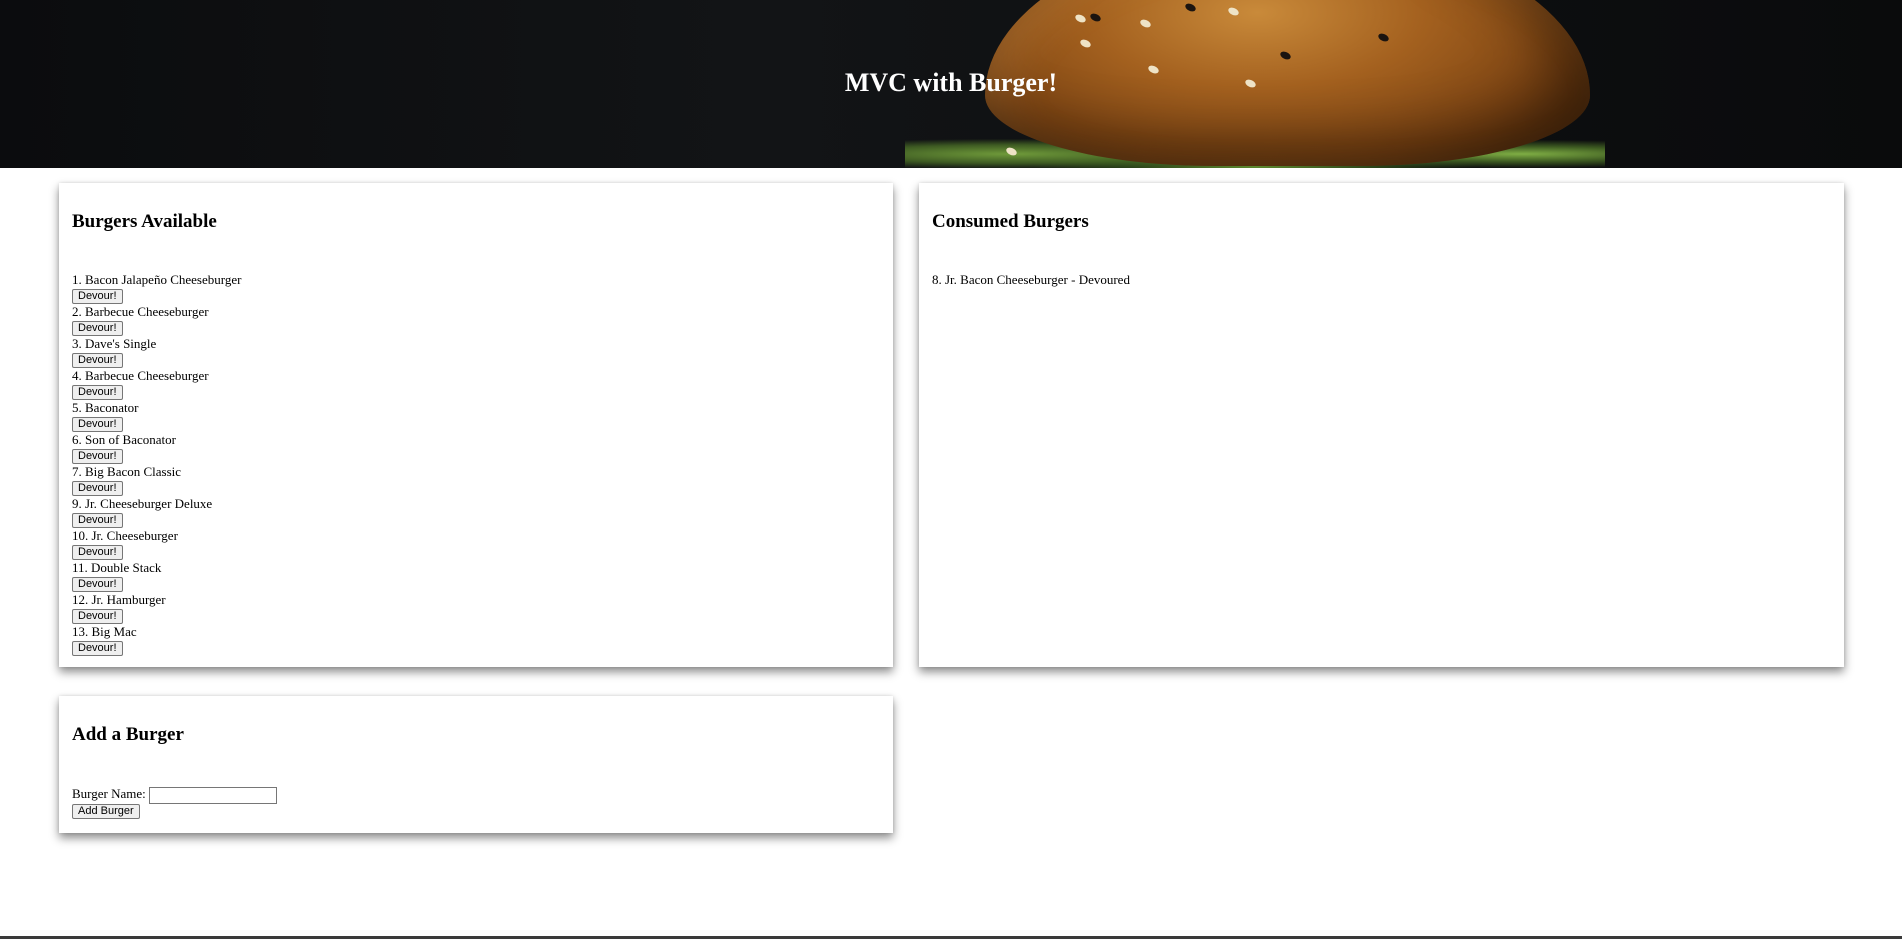  What do you see at coordinates (156, 288) in the screenshot?
I see `burger-list-item: 1. Bacon Jalapeño Cheeseburger Devour!` at bounding box center [156, 288].